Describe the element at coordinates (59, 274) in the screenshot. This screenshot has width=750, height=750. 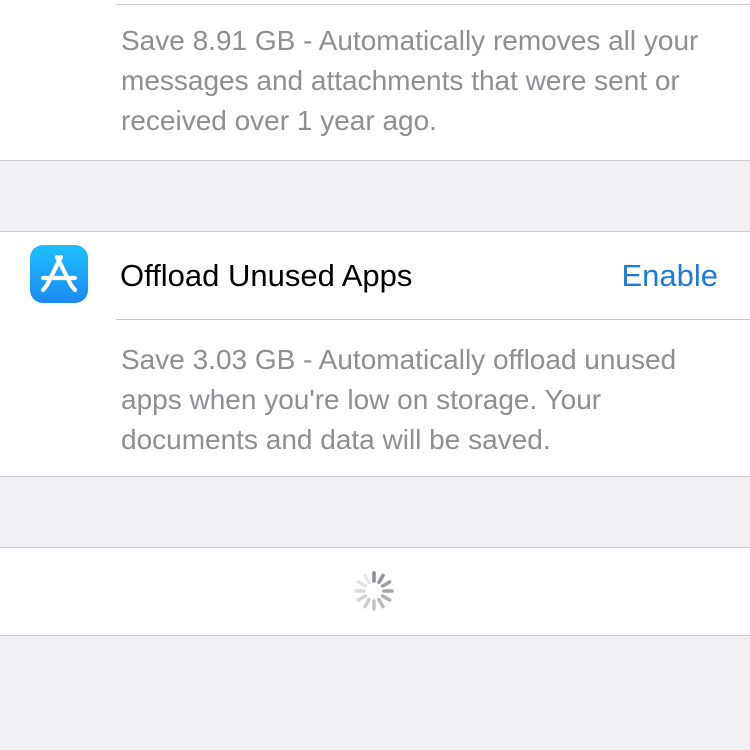
I see `app-store-icon` at that location.